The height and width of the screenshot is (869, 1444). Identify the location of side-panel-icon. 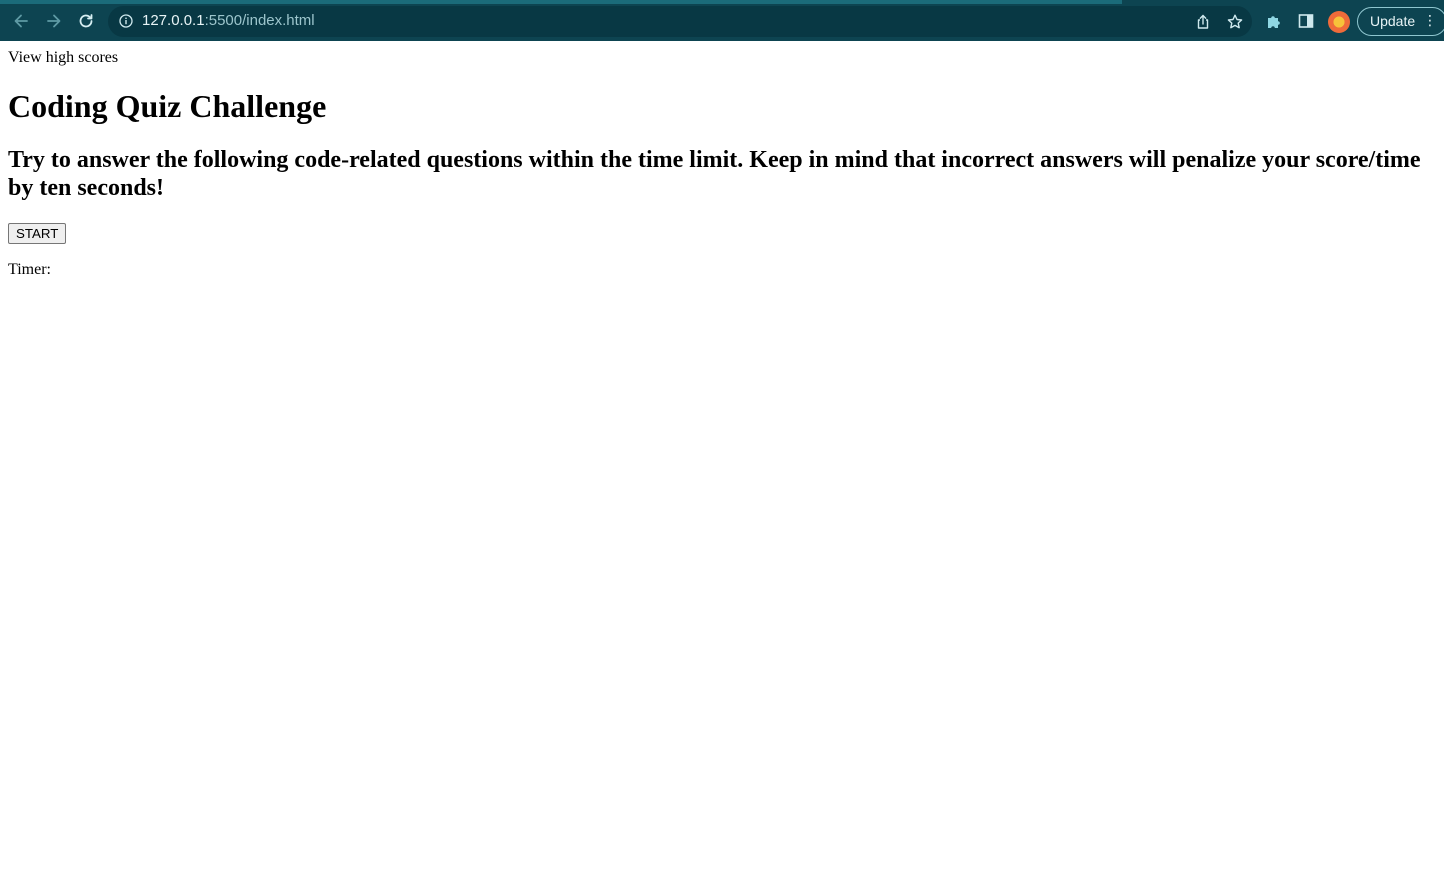
(1306, 21).